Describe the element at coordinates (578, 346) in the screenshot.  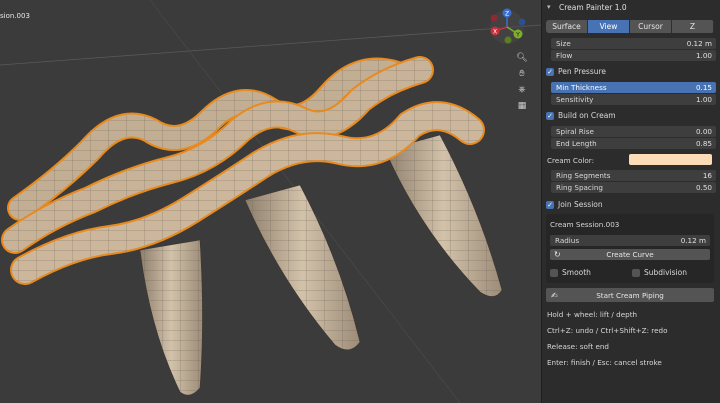
I see `help-text-3: Release: soft end` at that location.